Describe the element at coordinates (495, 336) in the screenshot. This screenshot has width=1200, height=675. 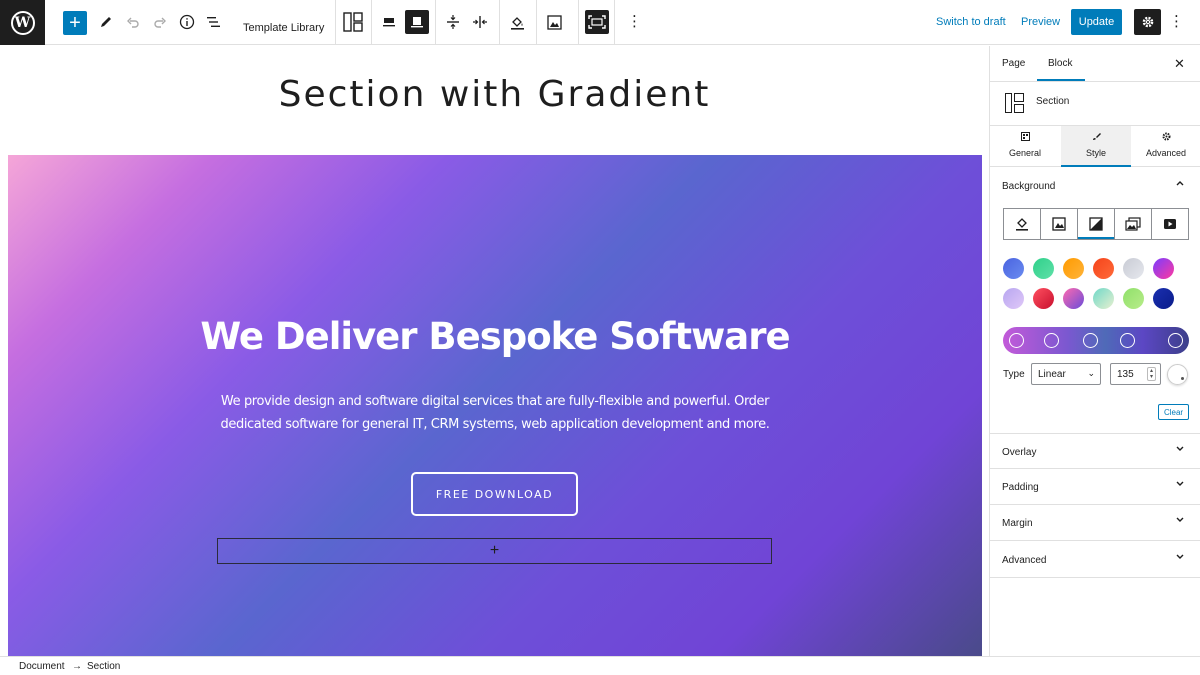
I see `hero-heading: We Deliver Bespoke Software` at that location.